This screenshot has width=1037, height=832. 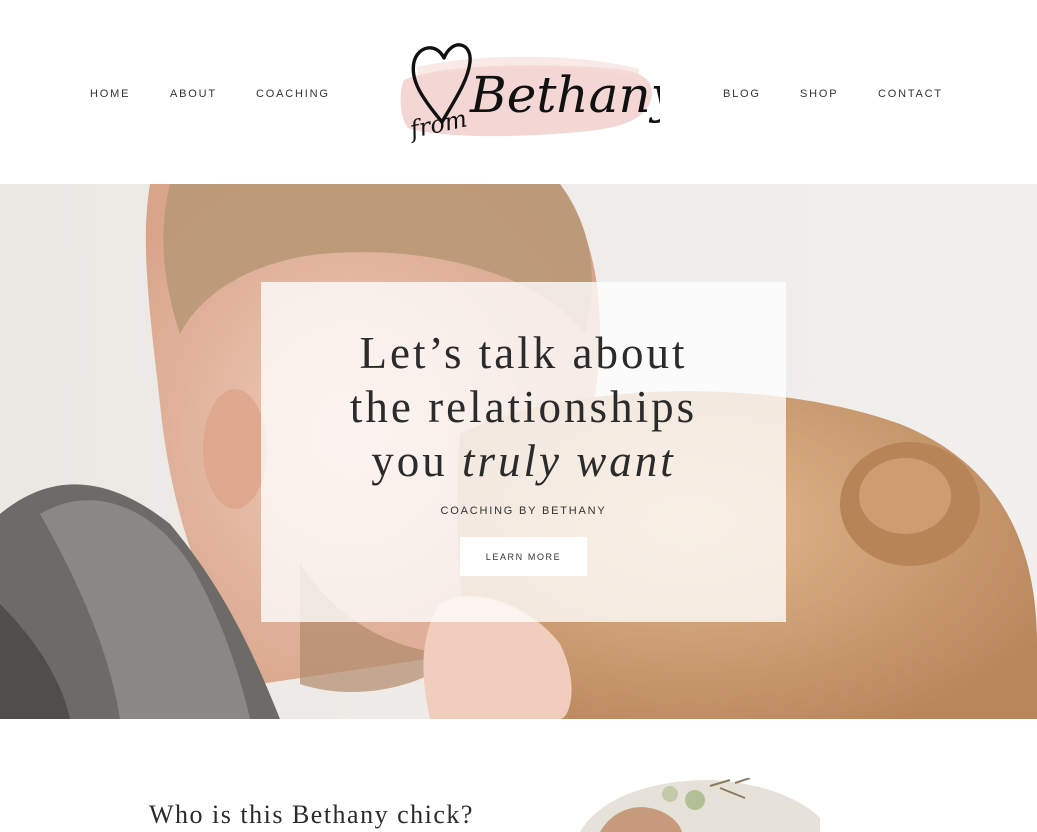 I want to click on about-photo-graphic, so click(x=700, y=805).